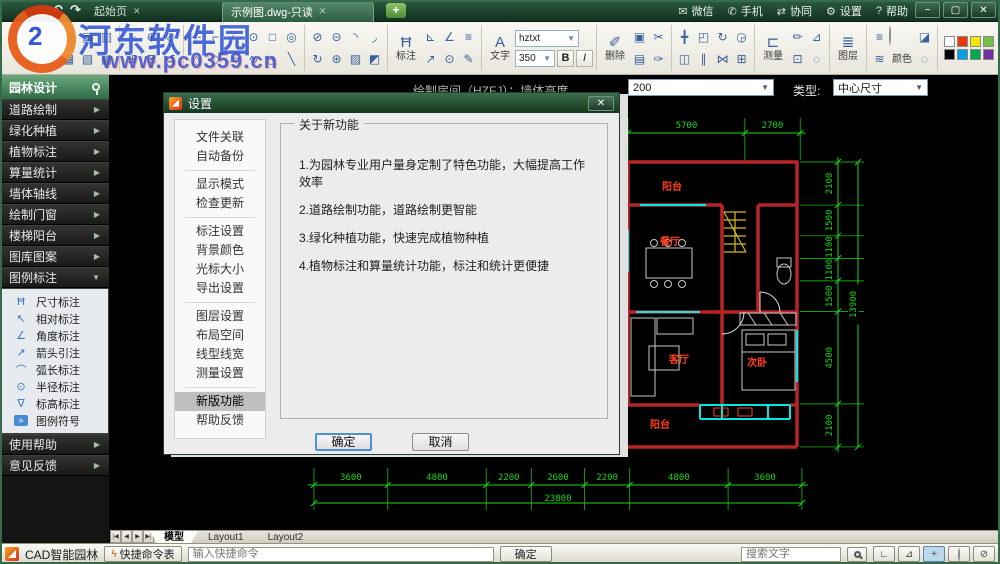  I want to click on tab-drawing: 示例图.dwg-只读 ✕, so click(298, 11).